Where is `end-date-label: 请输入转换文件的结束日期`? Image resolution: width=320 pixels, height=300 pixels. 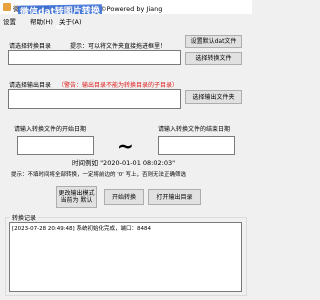
end-date-label: 请输入转换文件的结束日期 is located at coordinates (194, 129).